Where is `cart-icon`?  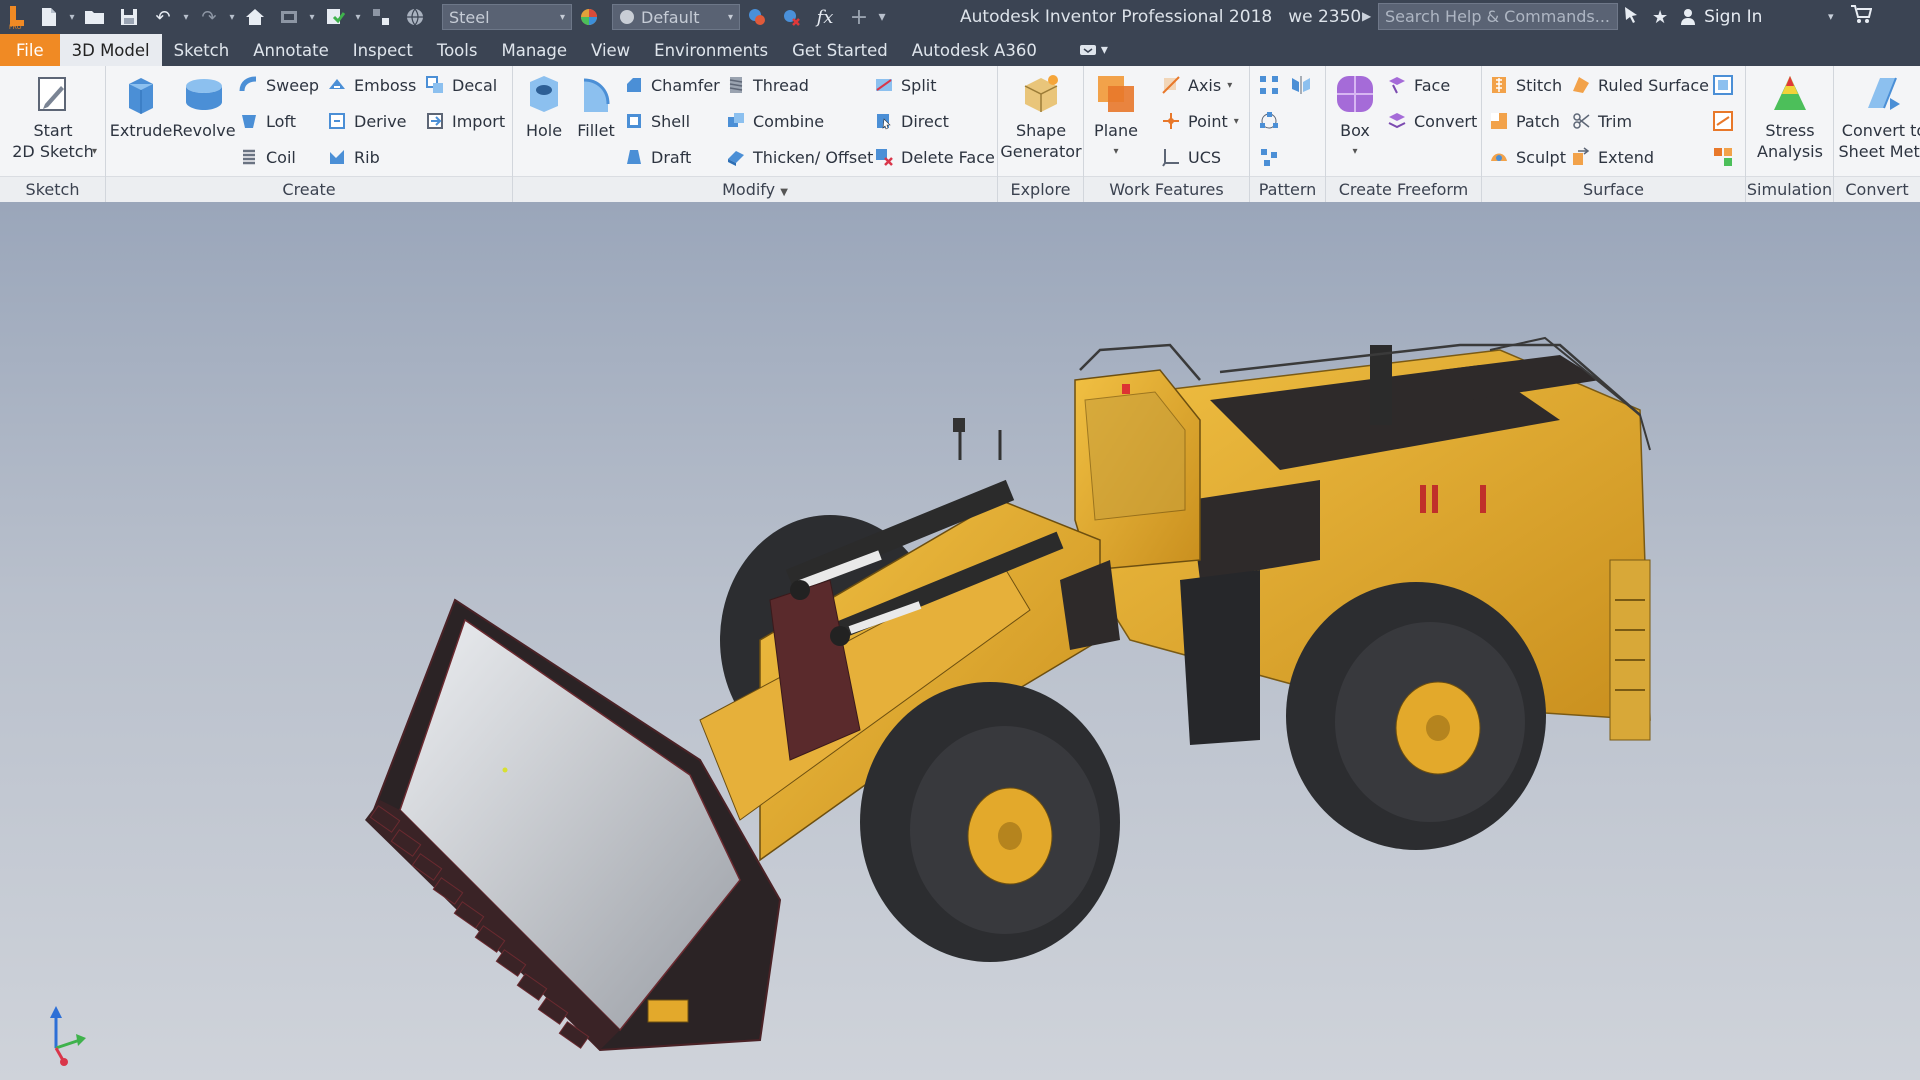
cart-icon is located at coordinates (1861, 16).